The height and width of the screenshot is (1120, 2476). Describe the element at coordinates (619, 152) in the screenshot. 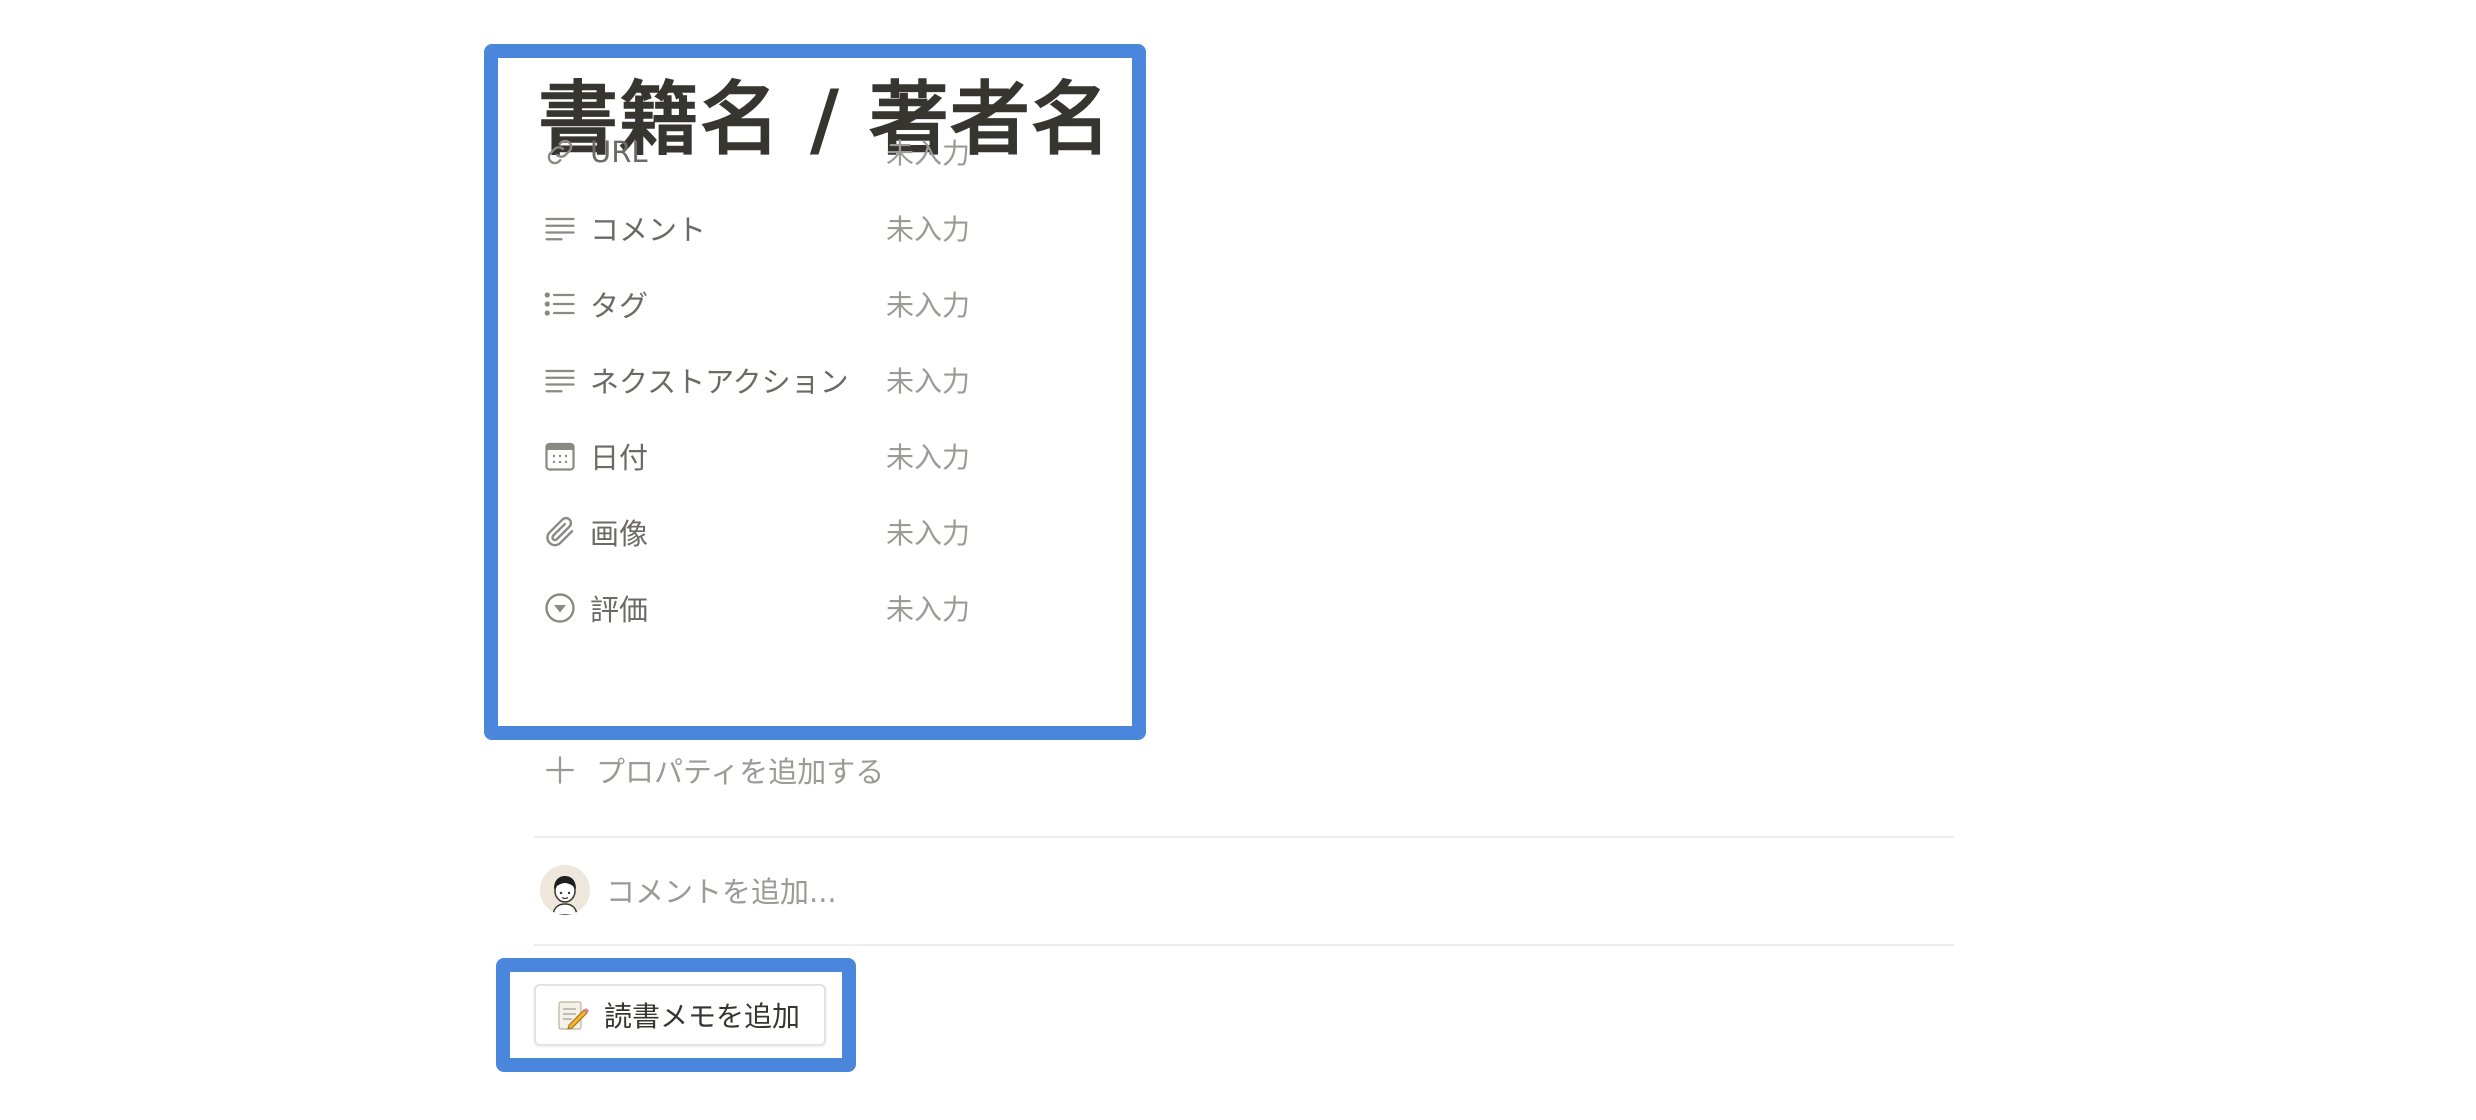

I see `property-name: URL` at that location.